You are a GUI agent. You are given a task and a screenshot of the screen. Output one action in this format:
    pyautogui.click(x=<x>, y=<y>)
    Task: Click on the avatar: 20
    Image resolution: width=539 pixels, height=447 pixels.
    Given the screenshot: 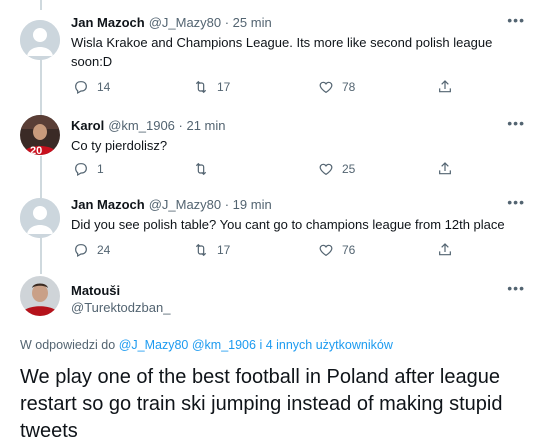 What is the action you would take?
    pyautogui.click(x=40, y=135)
    